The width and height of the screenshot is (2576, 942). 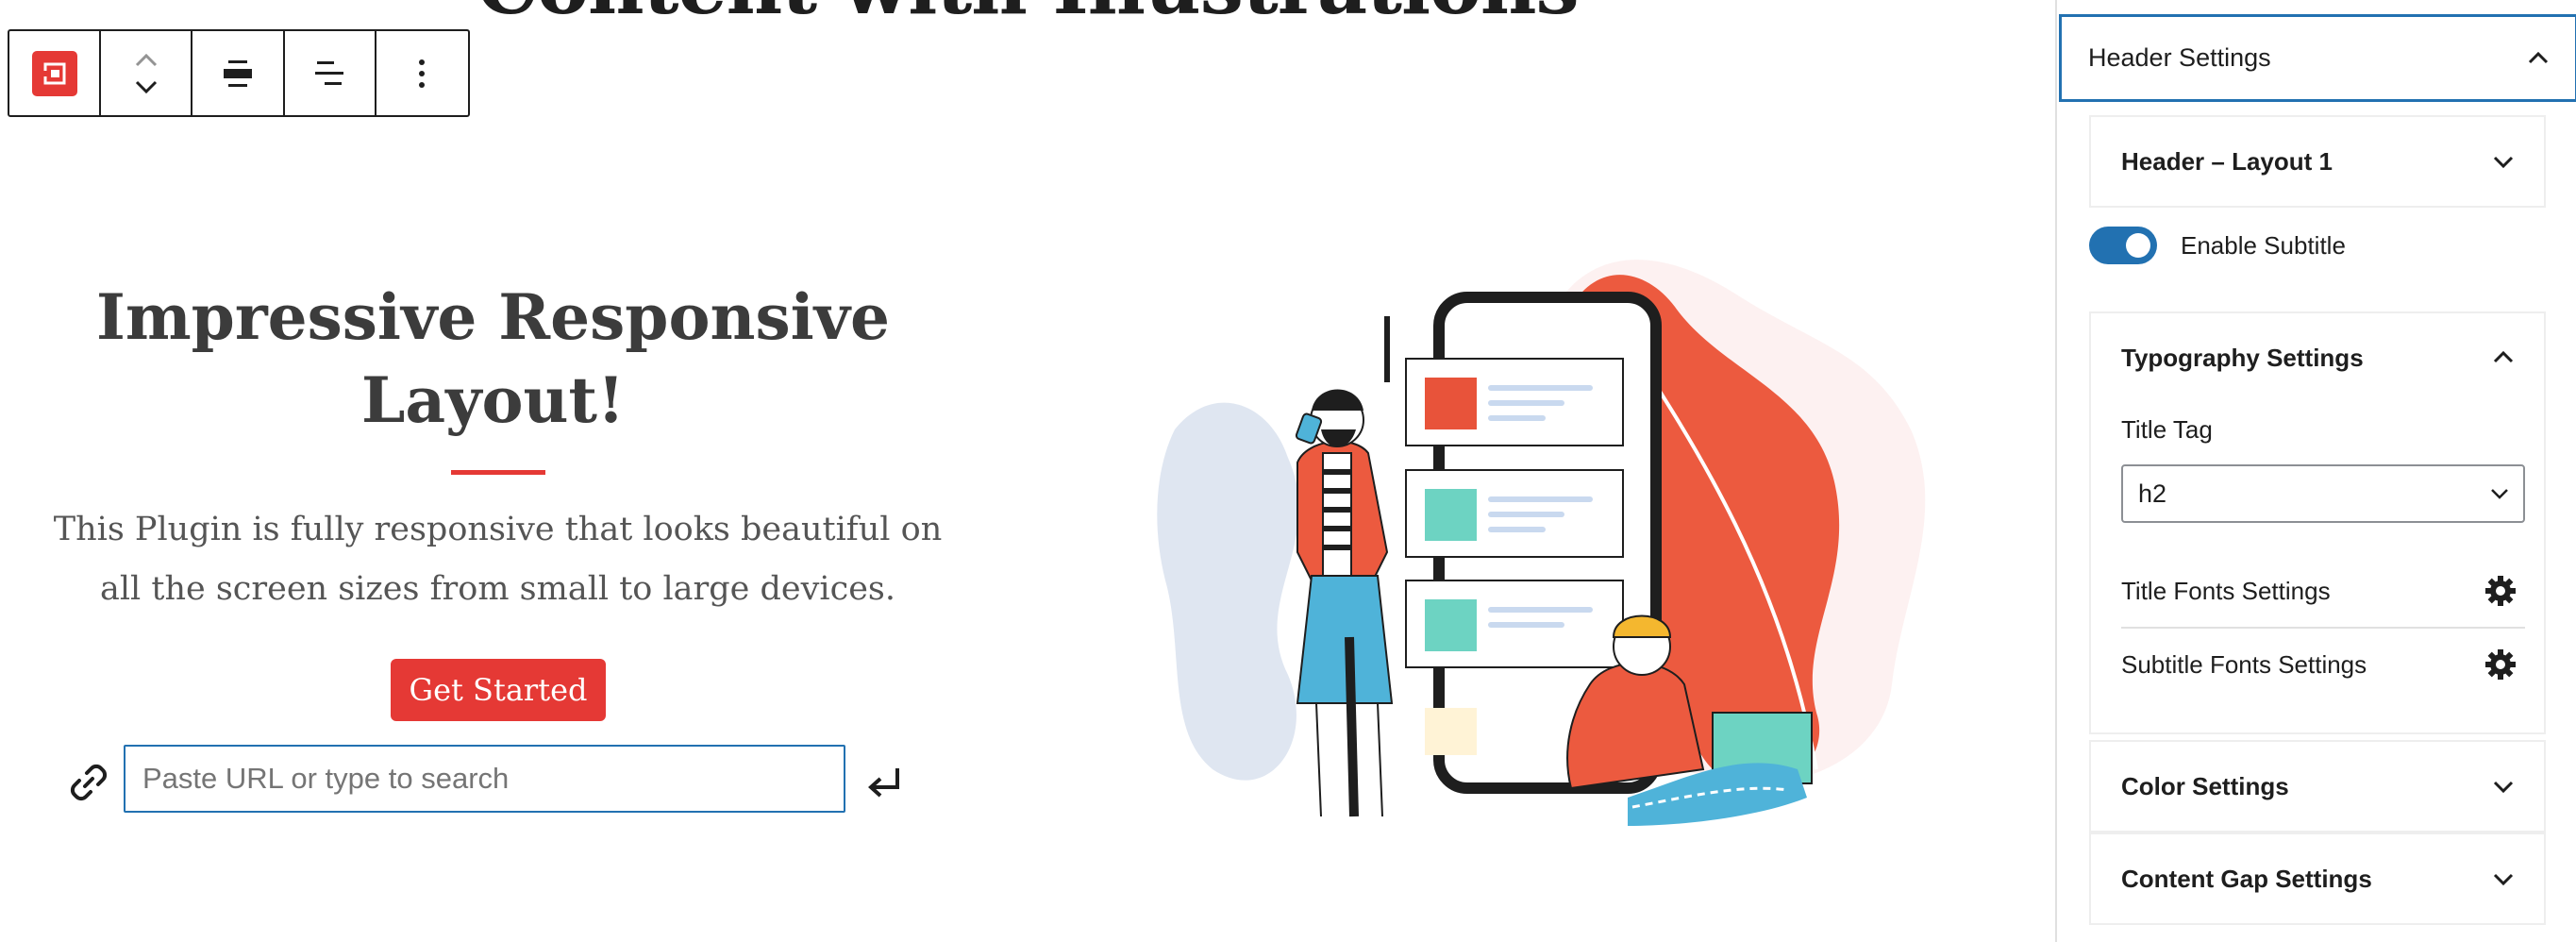 What do you see at coordinates (2179, 58) in the screenshot?
I see `header-settings-label: Header Settings` at bounding box center [2179, 58].